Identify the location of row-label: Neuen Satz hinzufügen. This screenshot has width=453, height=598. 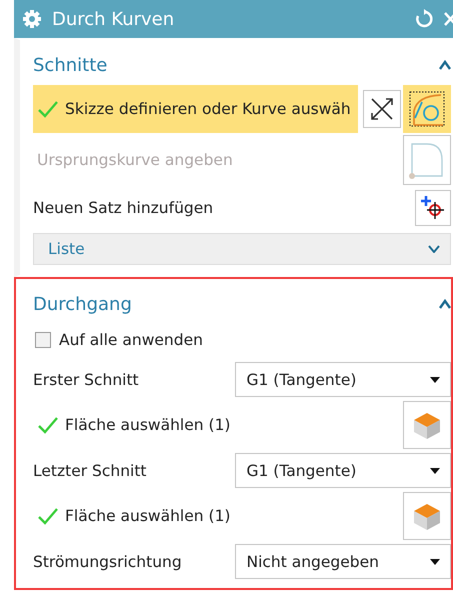
(123, 208).